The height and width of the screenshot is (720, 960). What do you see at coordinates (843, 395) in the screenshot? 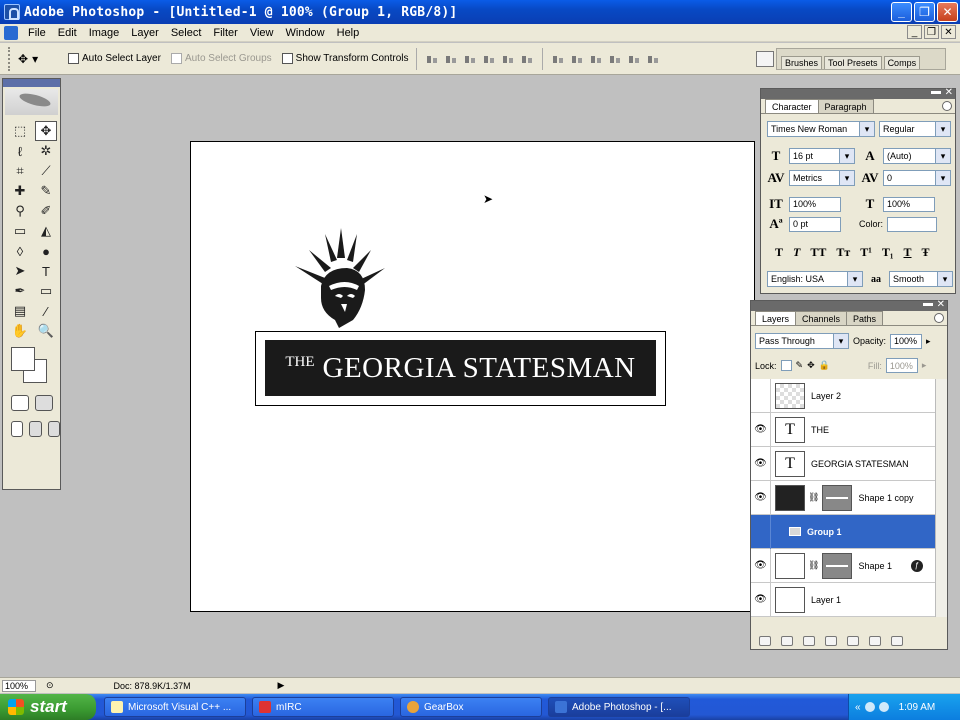
I see `layer-row-layer-2: Layer 2` at bounding box center [843, 395].